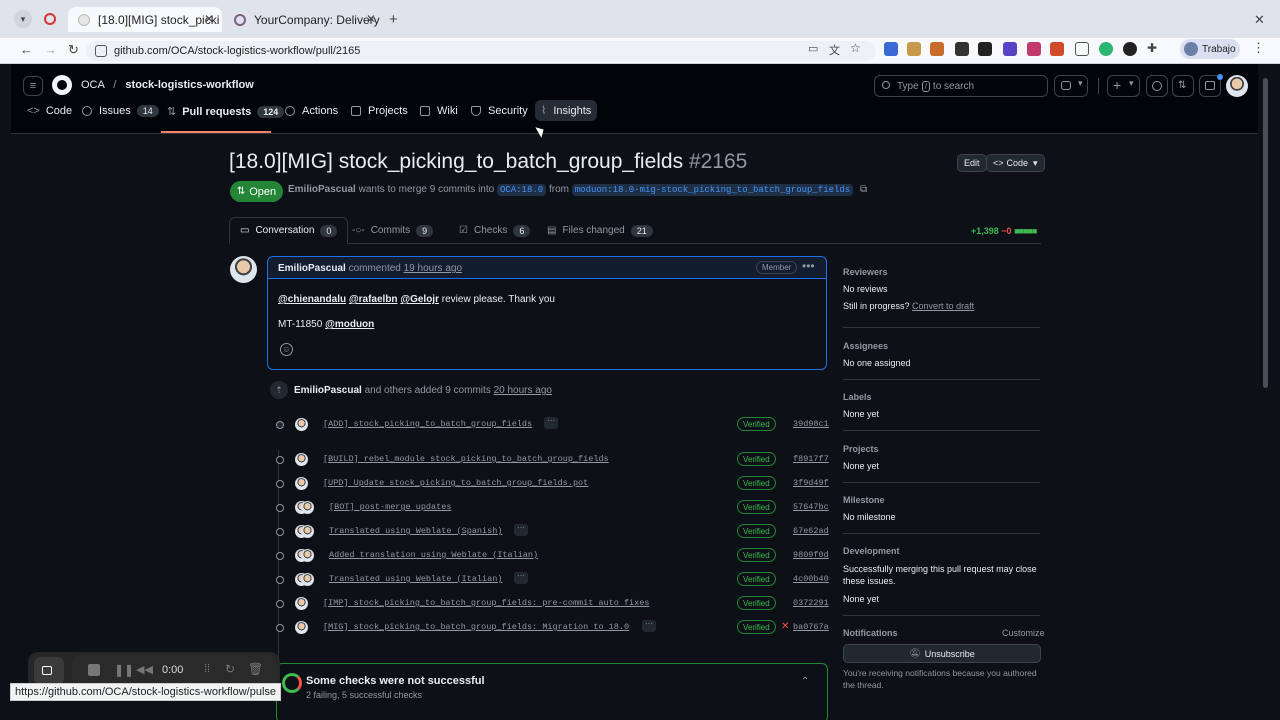  I want to click on search-input: Type / to search, so click(961, 86).